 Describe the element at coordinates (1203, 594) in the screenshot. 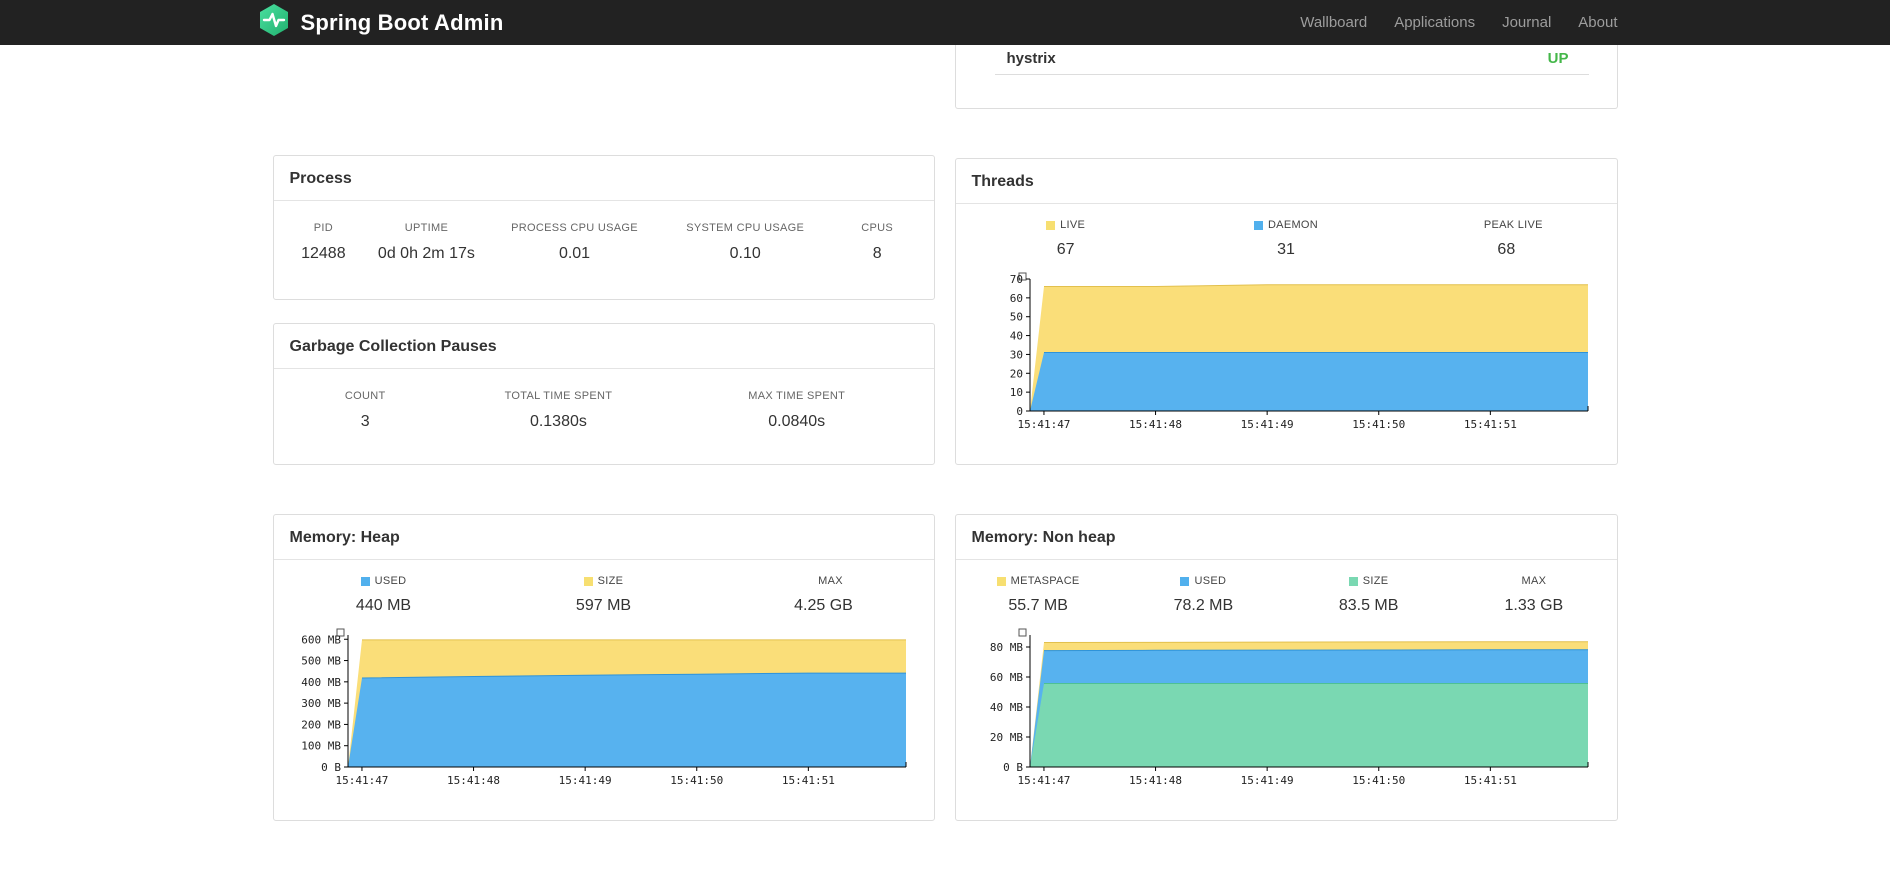

I see `legend-nonheap-used: USED 78.2 MB` at that location.